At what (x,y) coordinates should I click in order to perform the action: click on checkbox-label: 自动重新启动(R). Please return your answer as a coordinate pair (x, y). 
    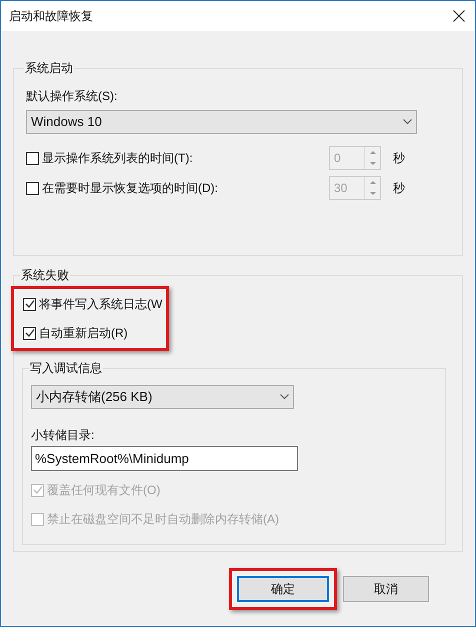
    Looking at the image, I should click on (83, 333).